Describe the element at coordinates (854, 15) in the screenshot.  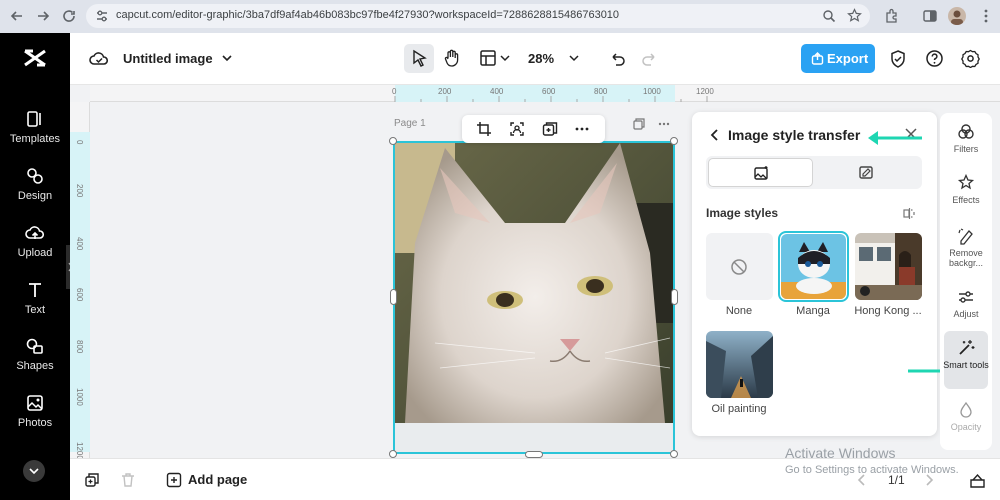
I see `bookmark-star-icon` at that location.